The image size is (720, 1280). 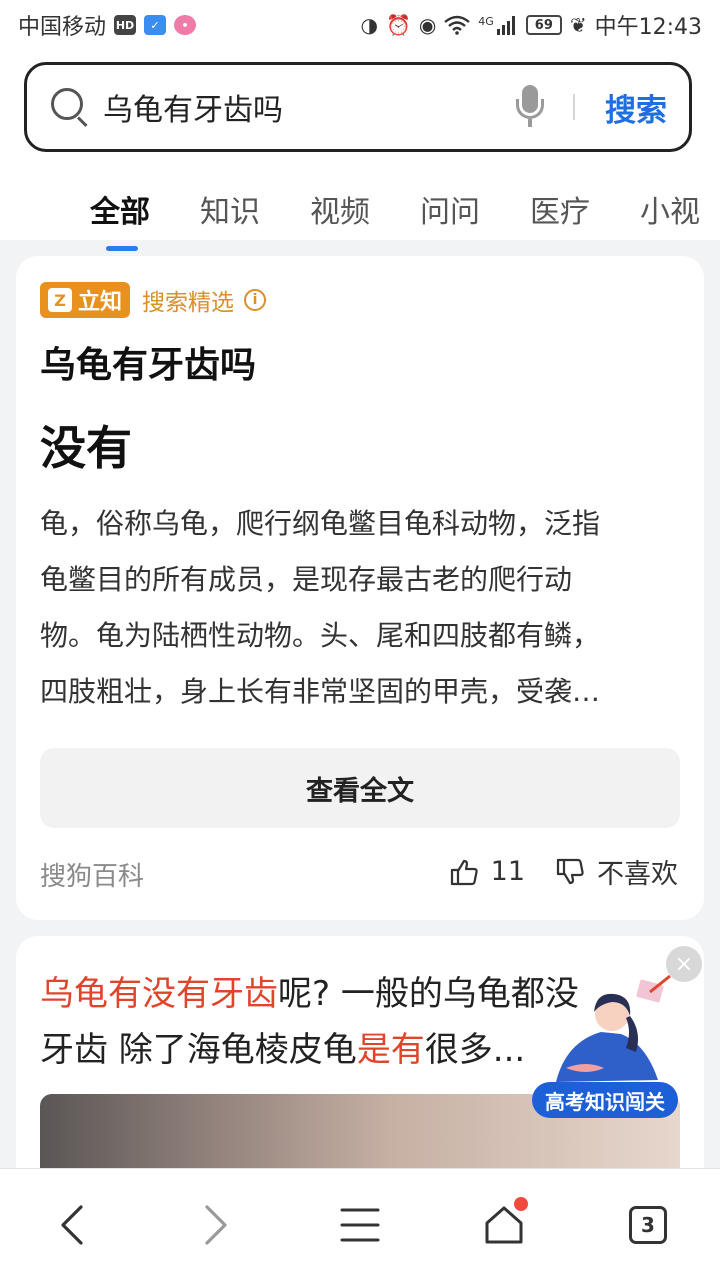 What do you see at coordinates (320, 635) in the screenshot?
I see `answer-body-line: 物。龟为陆栖性动物。头、尾和四肢都有鳞，` at bounding box center [320, 635].